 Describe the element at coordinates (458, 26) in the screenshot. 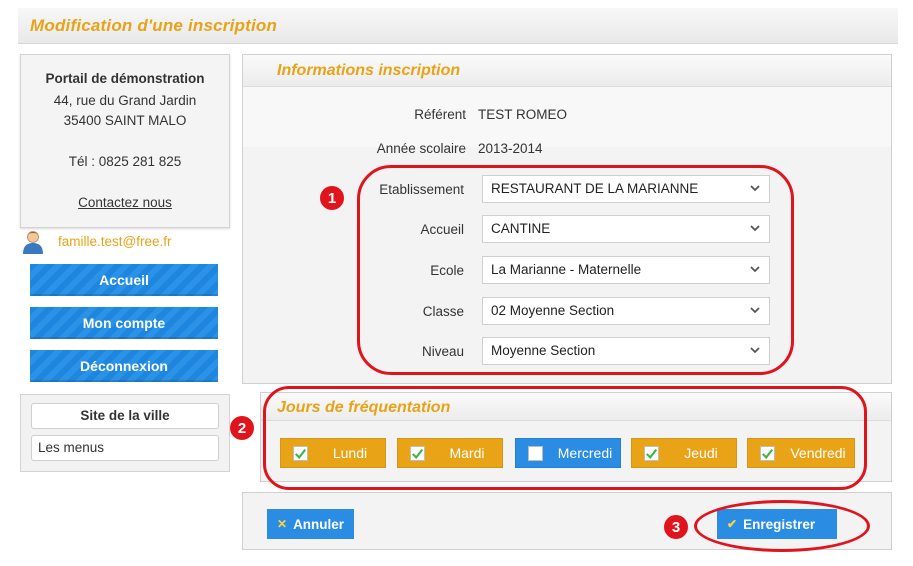

I see `page-header: Modification d'une inscription` at that location.